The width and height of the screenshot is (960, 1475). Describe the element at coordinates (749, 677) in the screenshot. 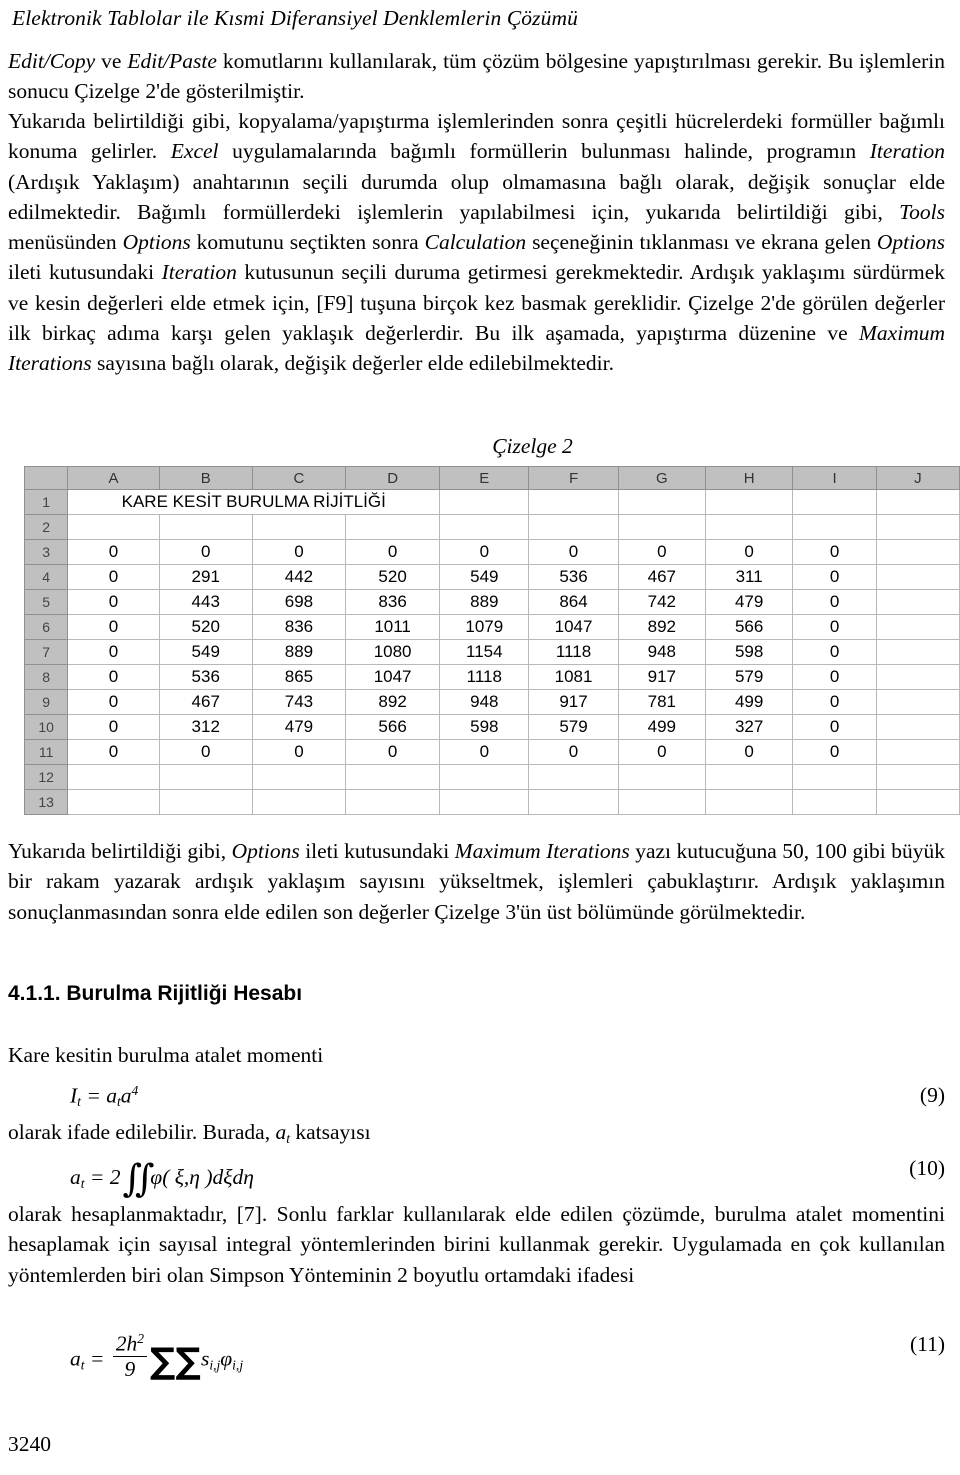

I see `cell-h8: 579` at that location.